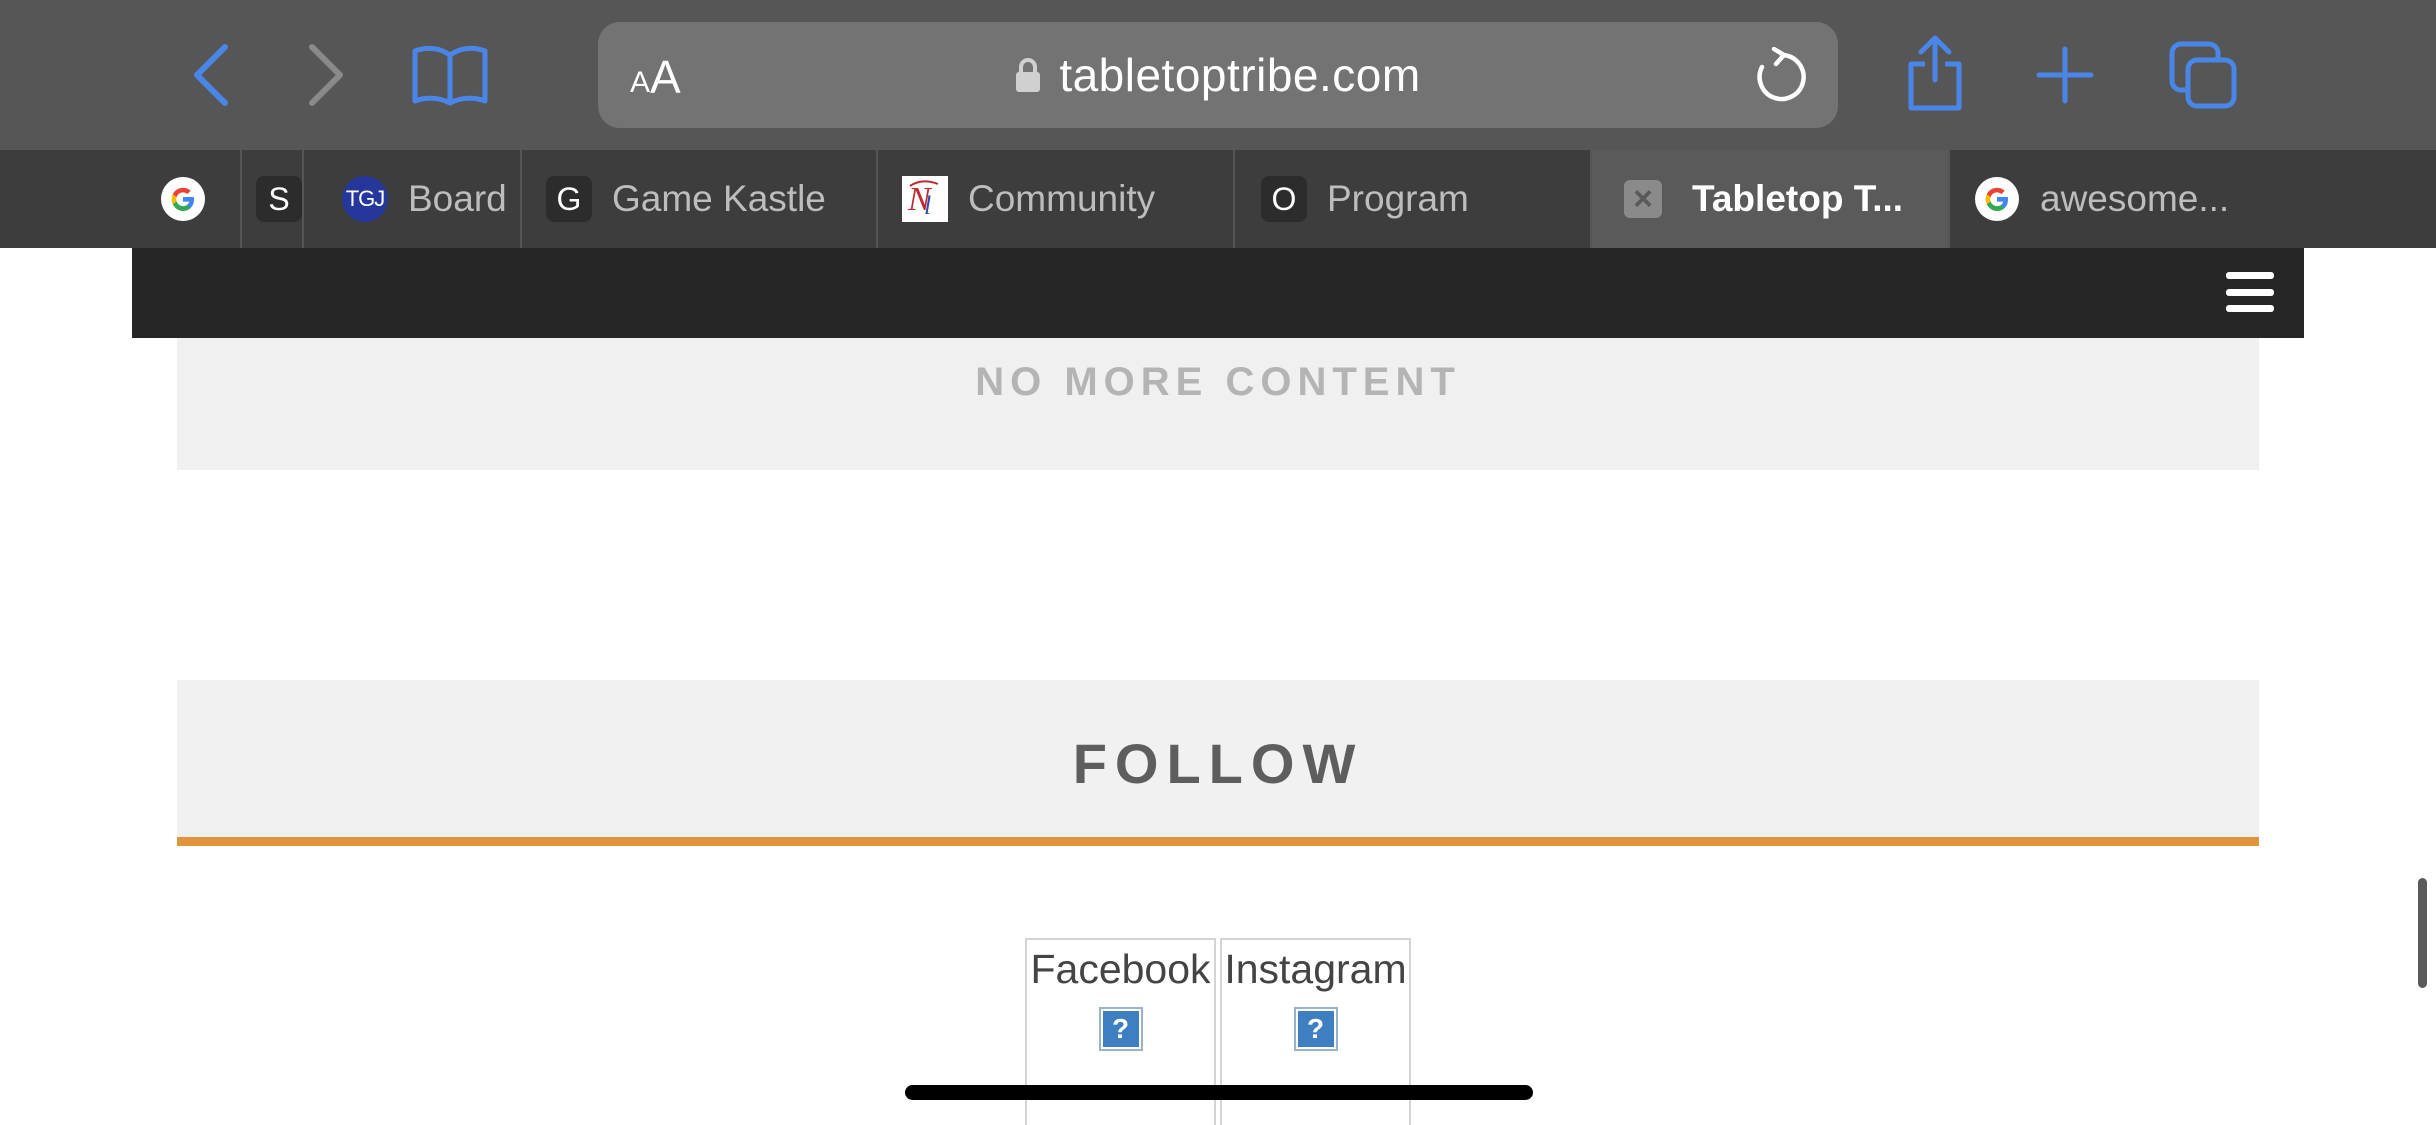  Describe the element at coordinates (1218, 382) in the screenshot. I see `no-more-content-text: NO MORE CONTENT` at that location.